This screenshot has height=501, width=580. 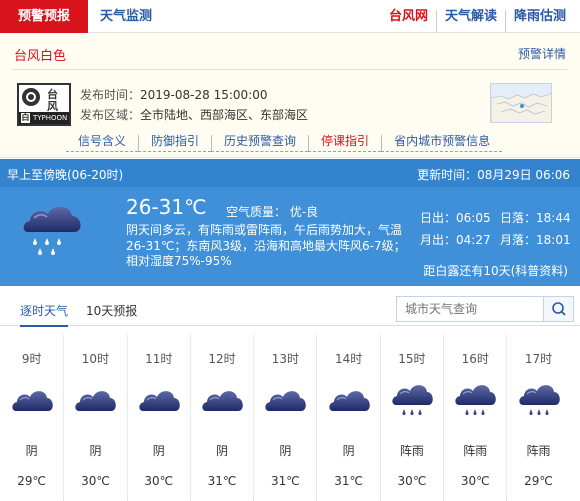 I want to click on map-icon, so click(x=521, y=103).